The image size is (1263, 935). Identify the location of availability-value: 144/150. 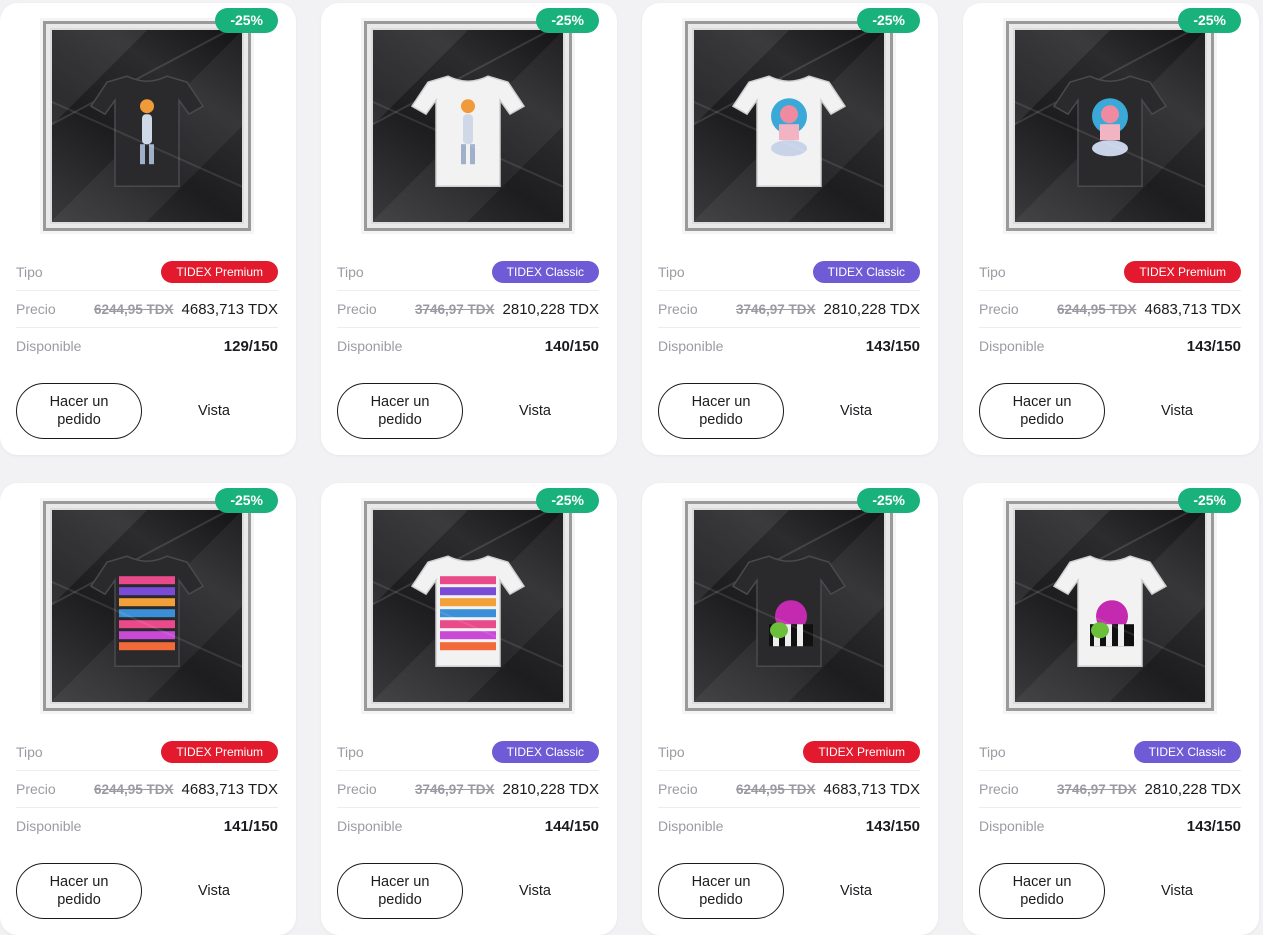
(571, 826).